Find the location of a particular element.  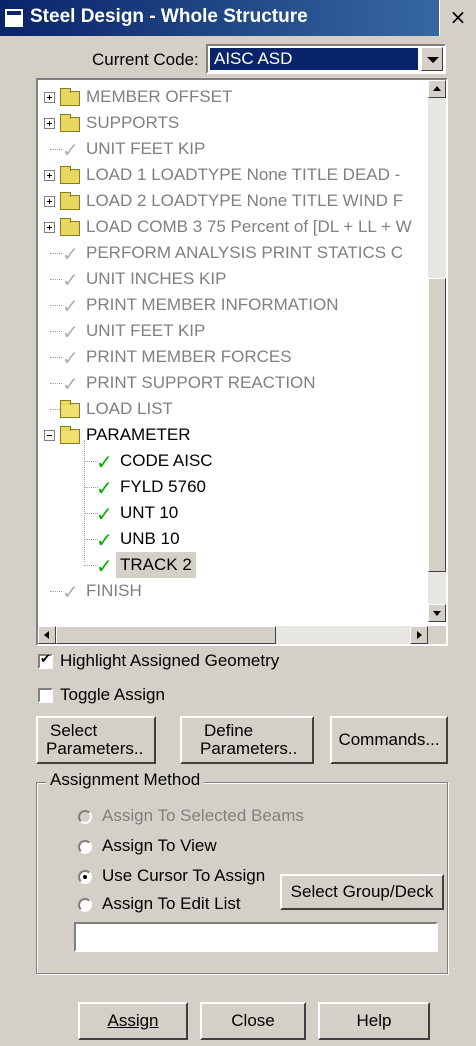

tree-item: LOAD 2 LOADTYPE None TITLE WIND F is located at coordinates (233, 201).